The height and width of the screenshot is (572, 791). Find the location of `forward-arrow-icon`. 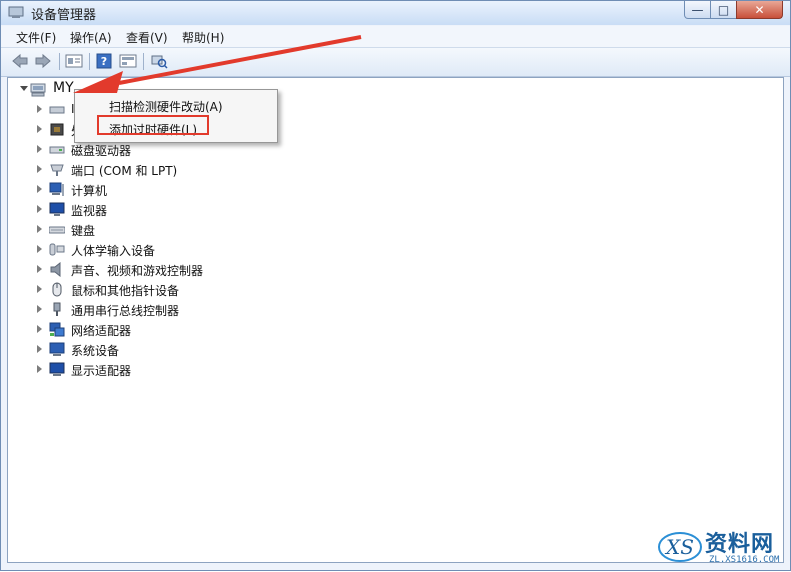

forward-arrow-icon is located at coordinates (43, 61).